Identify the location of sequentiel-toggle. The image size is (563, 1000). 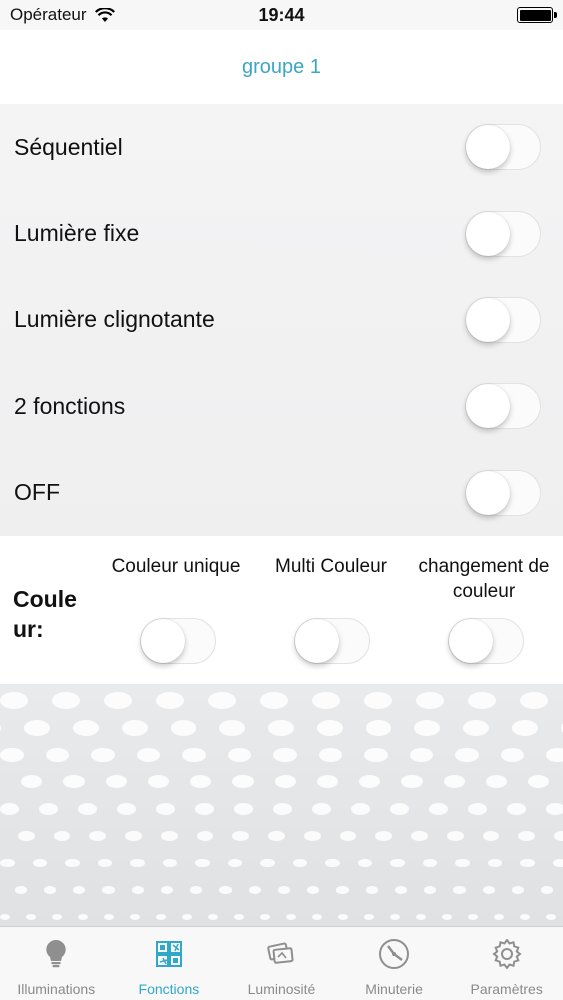
(503, 147).